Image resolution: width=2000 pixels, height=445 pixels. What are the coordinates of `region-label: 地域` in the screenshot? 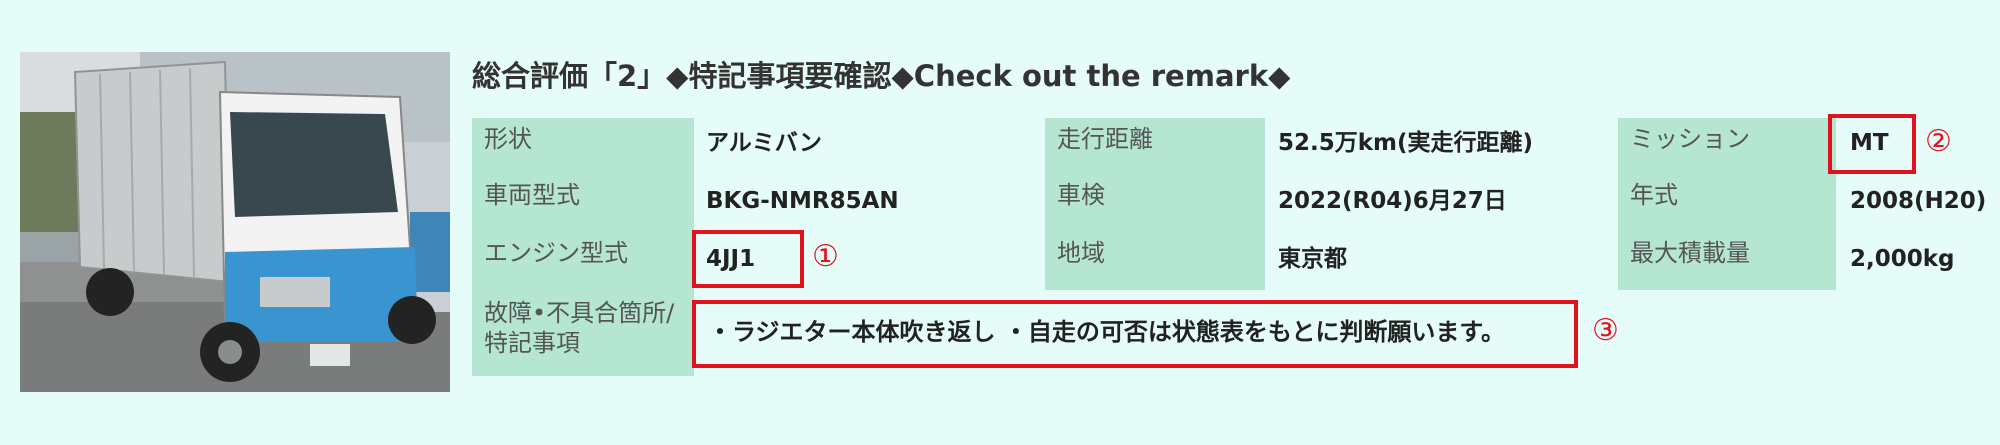 It's located at (1155, 261).